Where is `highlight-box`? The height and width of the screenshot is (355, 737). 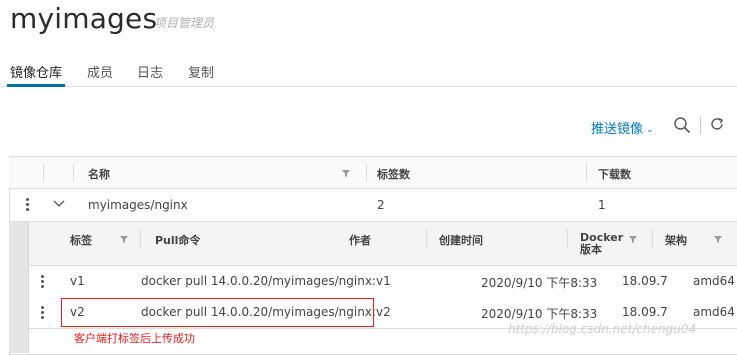
highlight-box is located at coordinates (217, 312).